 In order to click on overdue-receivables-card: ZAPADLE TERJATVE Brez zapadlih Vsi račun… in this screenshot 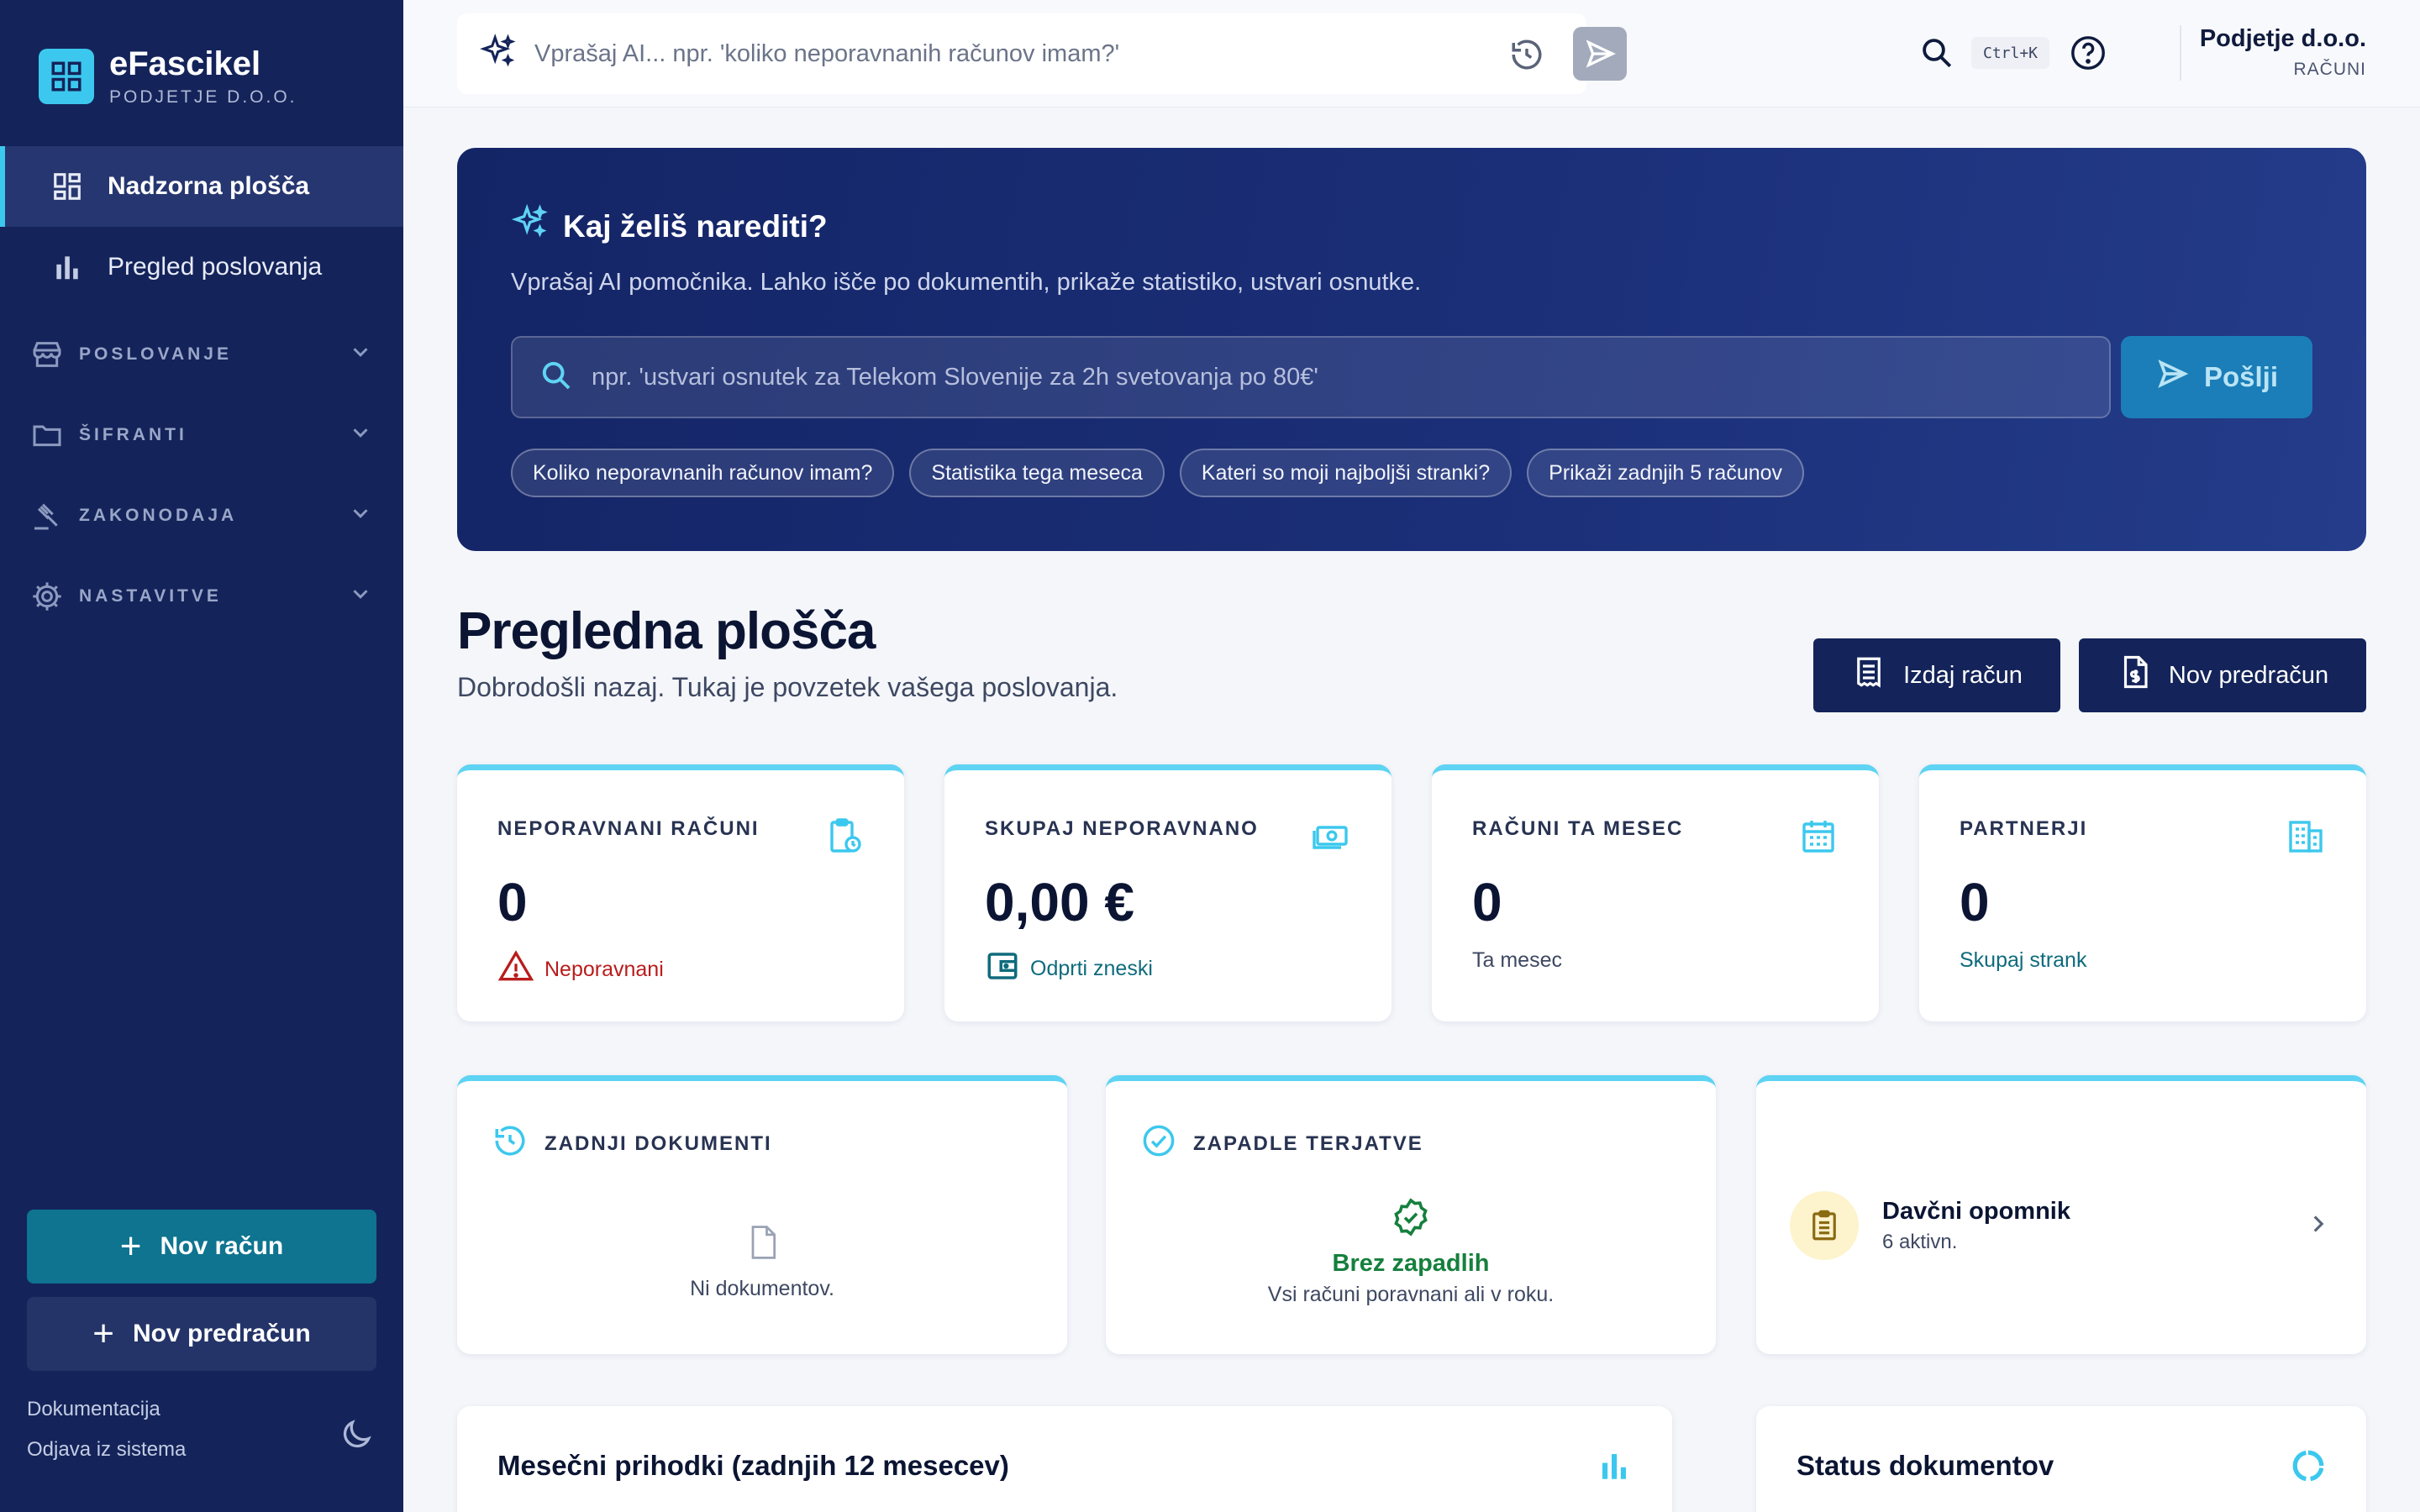, I will do `click(1411, 1214)`.